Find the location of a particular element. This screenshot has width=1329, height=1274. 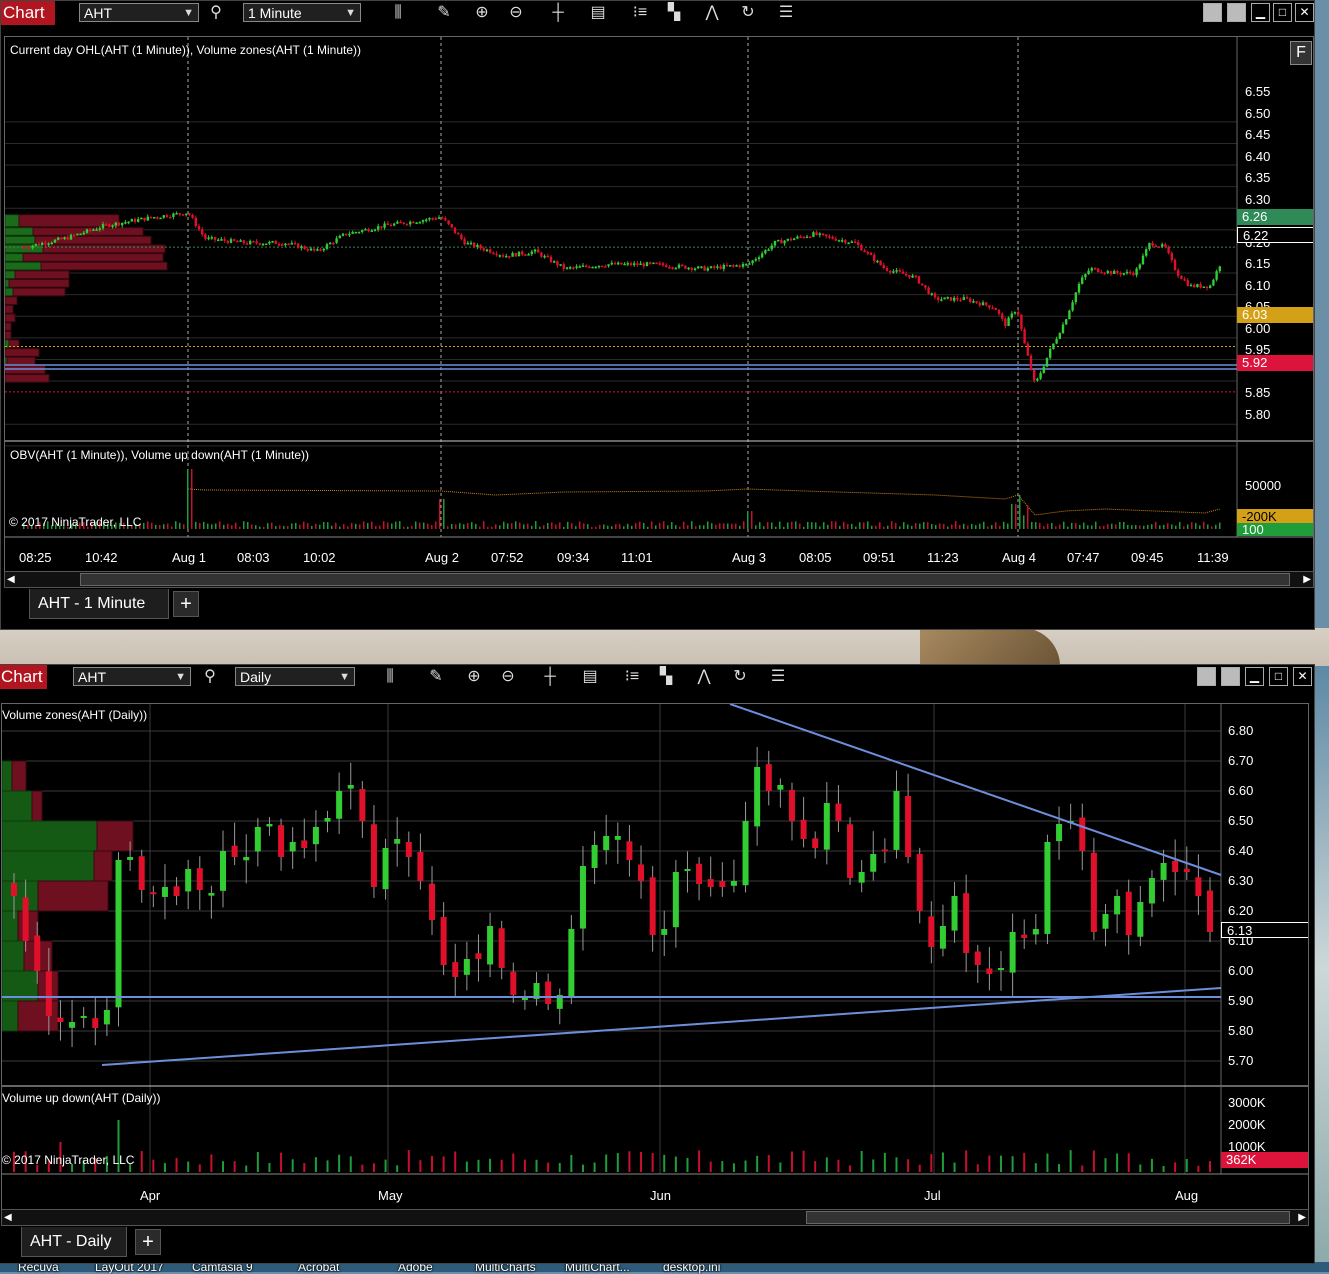

tab-aht-1-minute: AHT - 1 Minute is located at coordinates (99, 604).